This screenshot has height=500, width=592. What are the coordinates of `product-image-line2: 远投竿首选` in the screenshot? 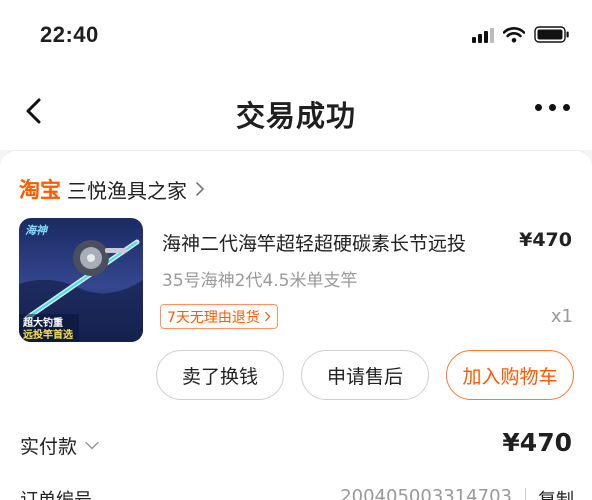 It's located at (48, 334).